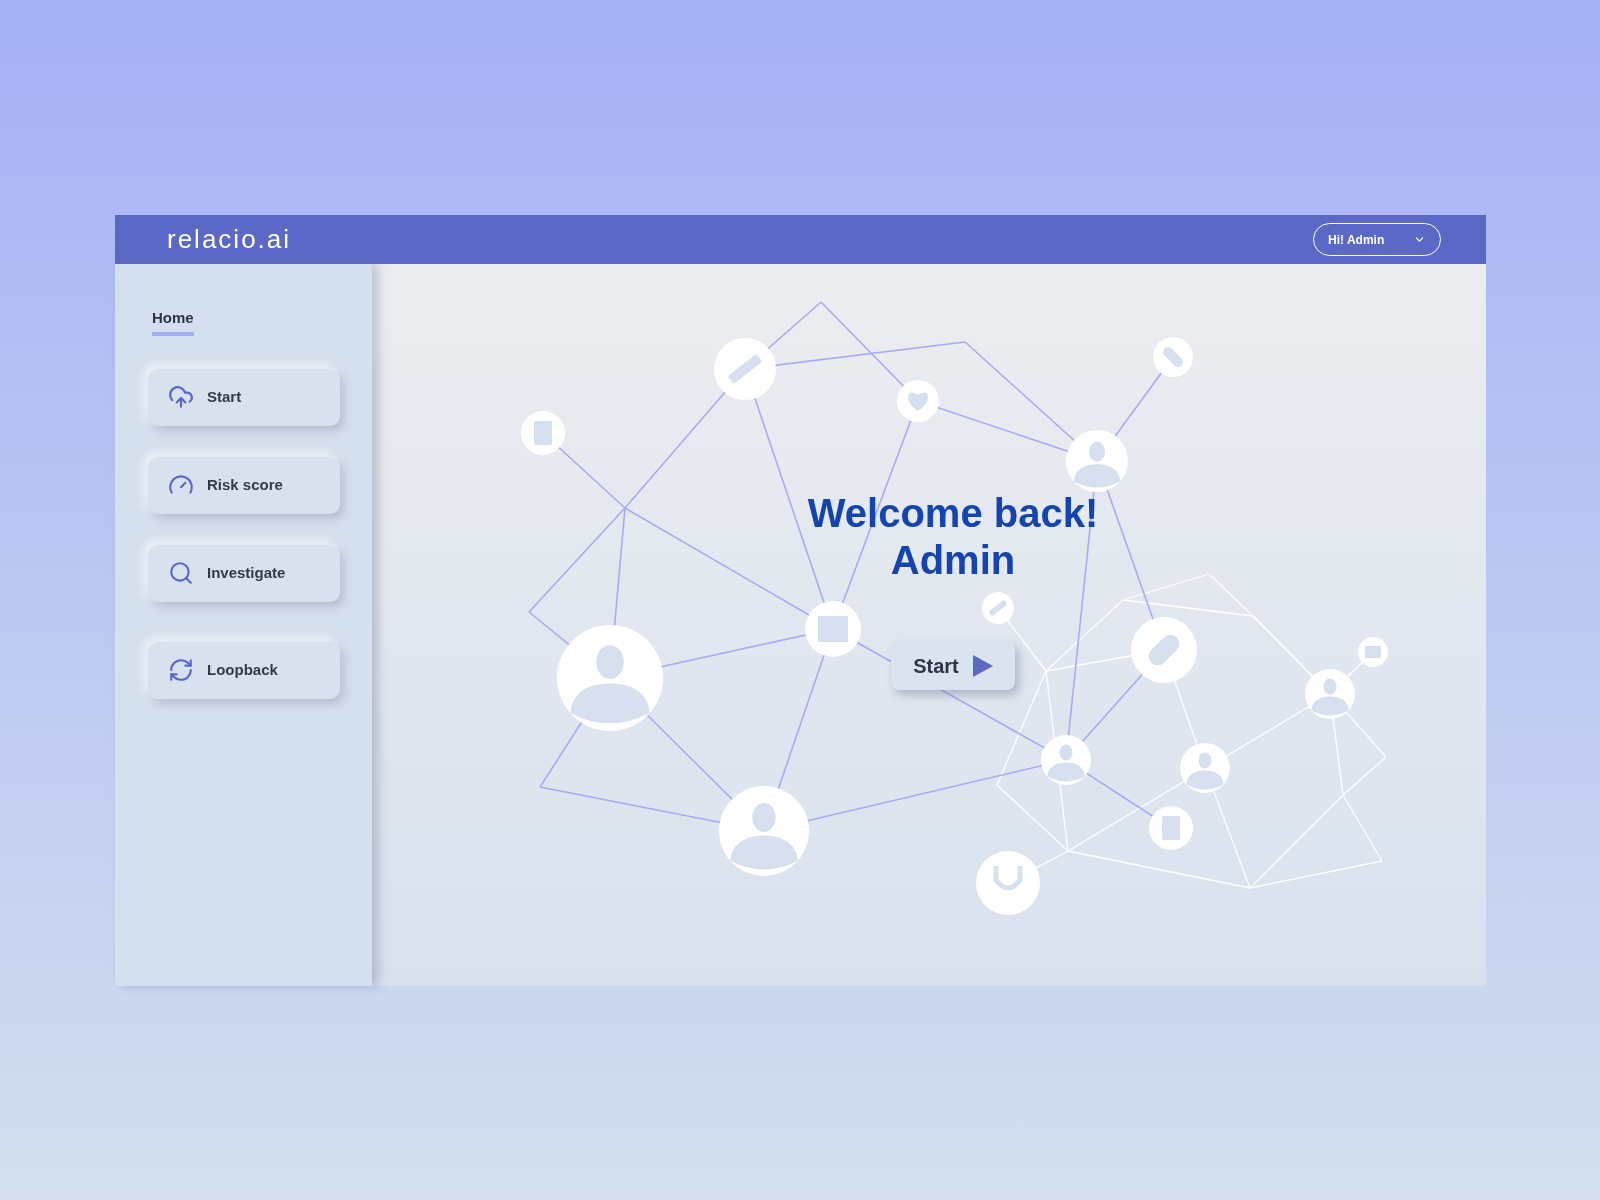  Describe the element at coordinates (244, 397) in the screenshot. I see `nav-button: Start` at that location.